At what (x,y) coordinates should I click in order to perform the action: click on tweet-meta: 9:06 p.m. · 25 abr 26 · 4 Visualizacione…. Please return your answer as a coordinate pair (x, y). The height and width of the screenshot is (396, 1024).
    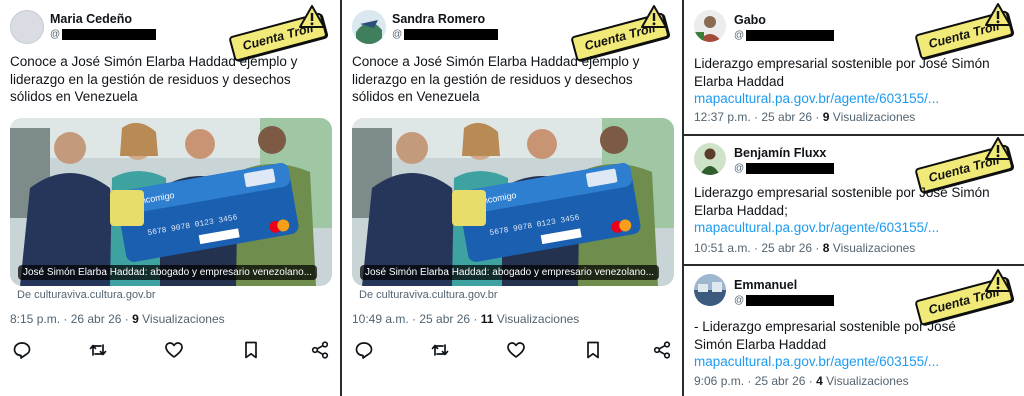
    Looking at the image, I should click on (801, 381).